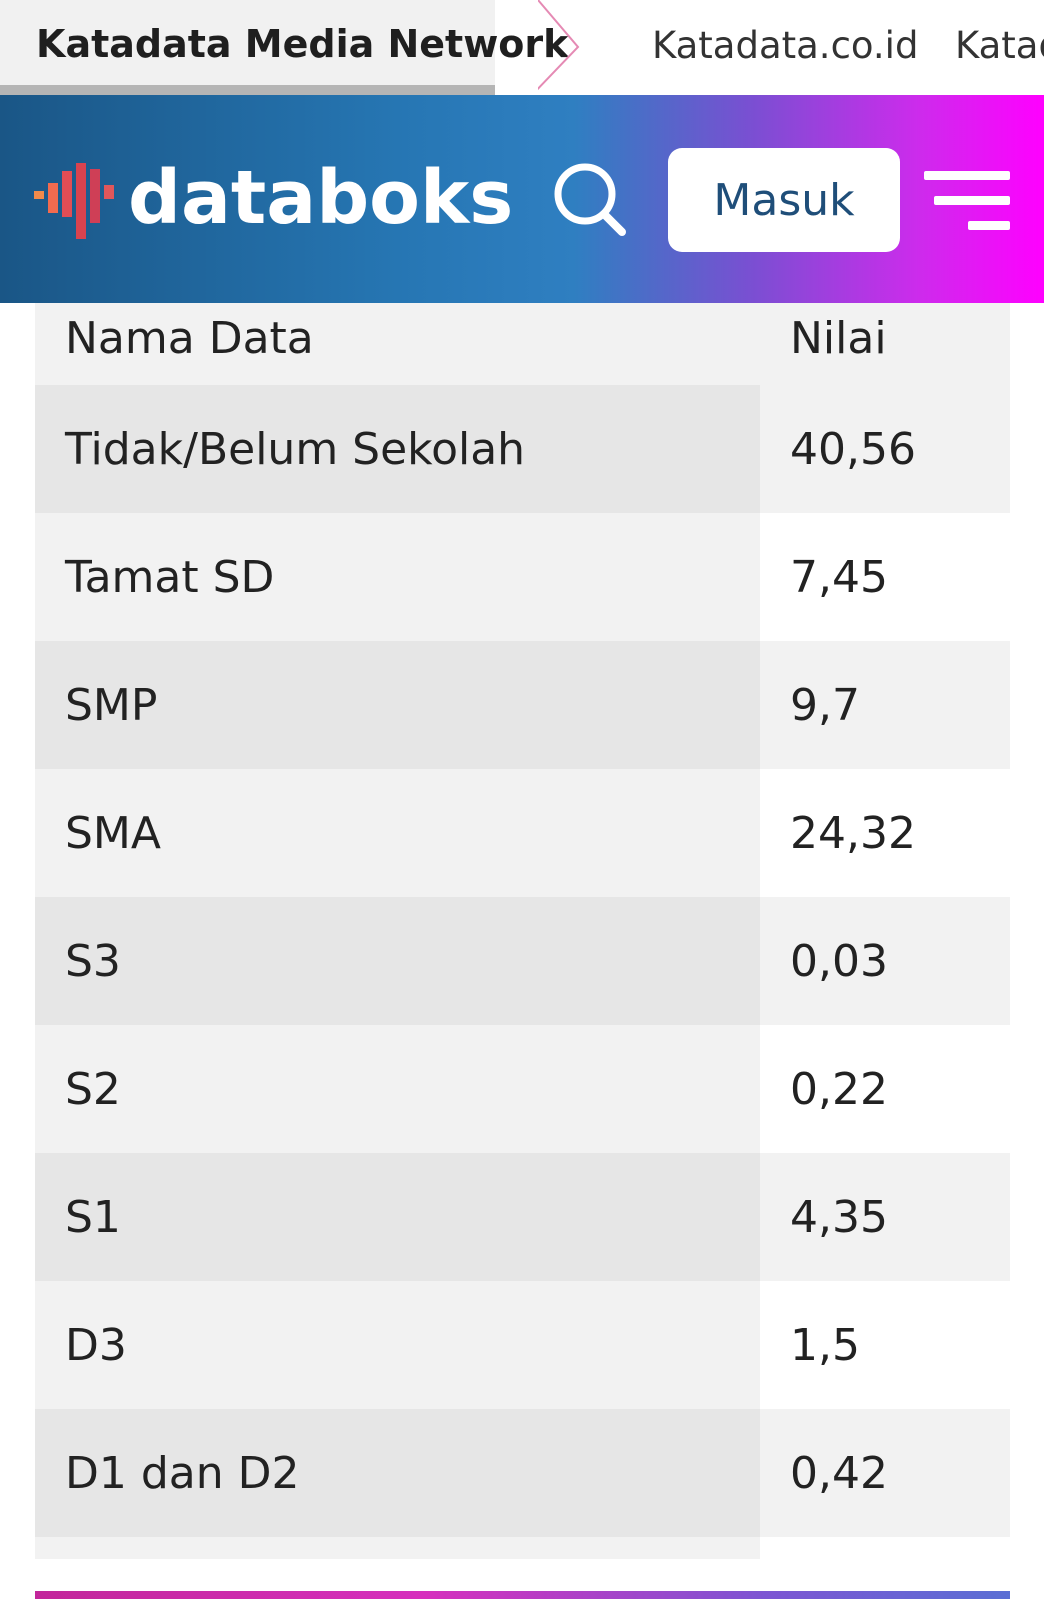  I want to click on table-row: Tidak/Belum Sekolah 40,56, so click(522, 449).